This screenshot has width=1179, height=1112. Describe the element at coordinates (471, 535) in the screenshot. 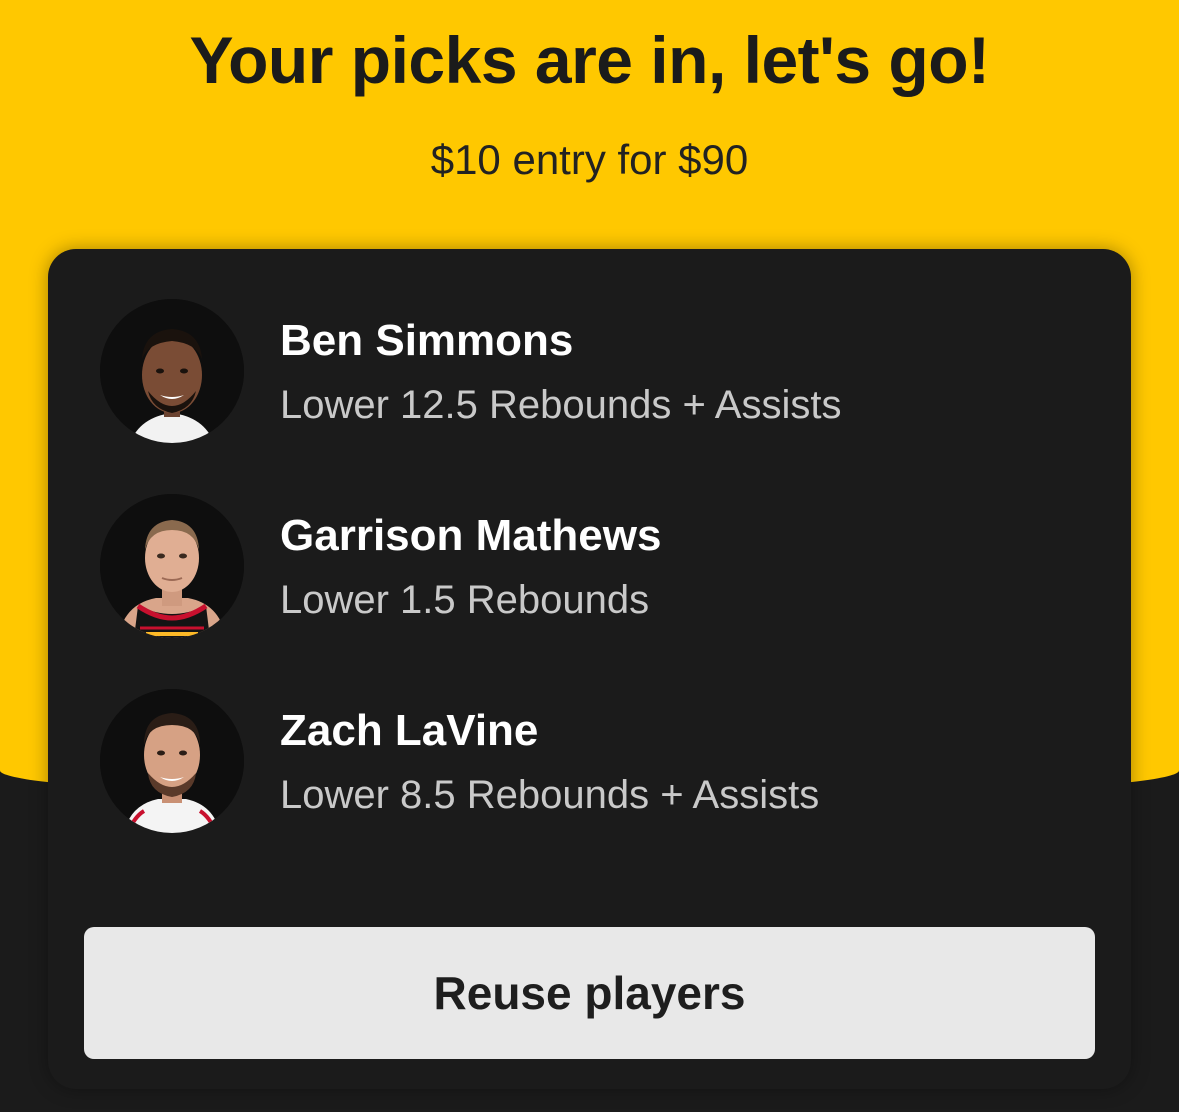

I see `player-name: Garrison Mathews` at that location.